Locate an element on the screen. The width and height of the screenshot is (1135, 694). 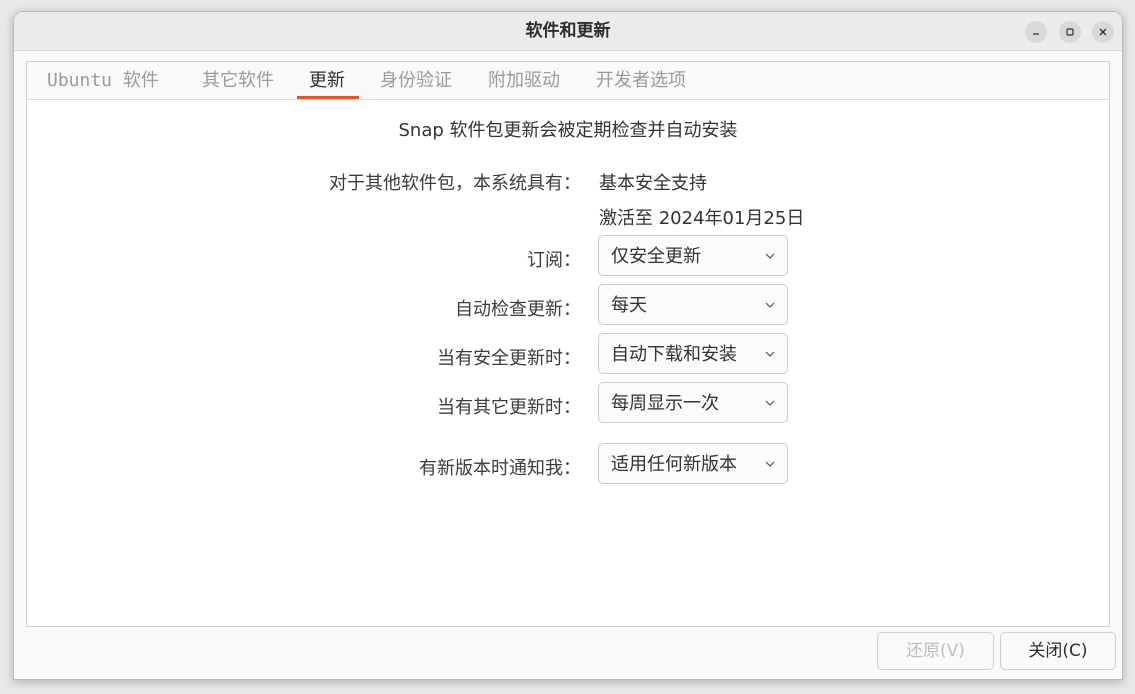
subscription-label: 订阅： is located at coordinates (554, 260).